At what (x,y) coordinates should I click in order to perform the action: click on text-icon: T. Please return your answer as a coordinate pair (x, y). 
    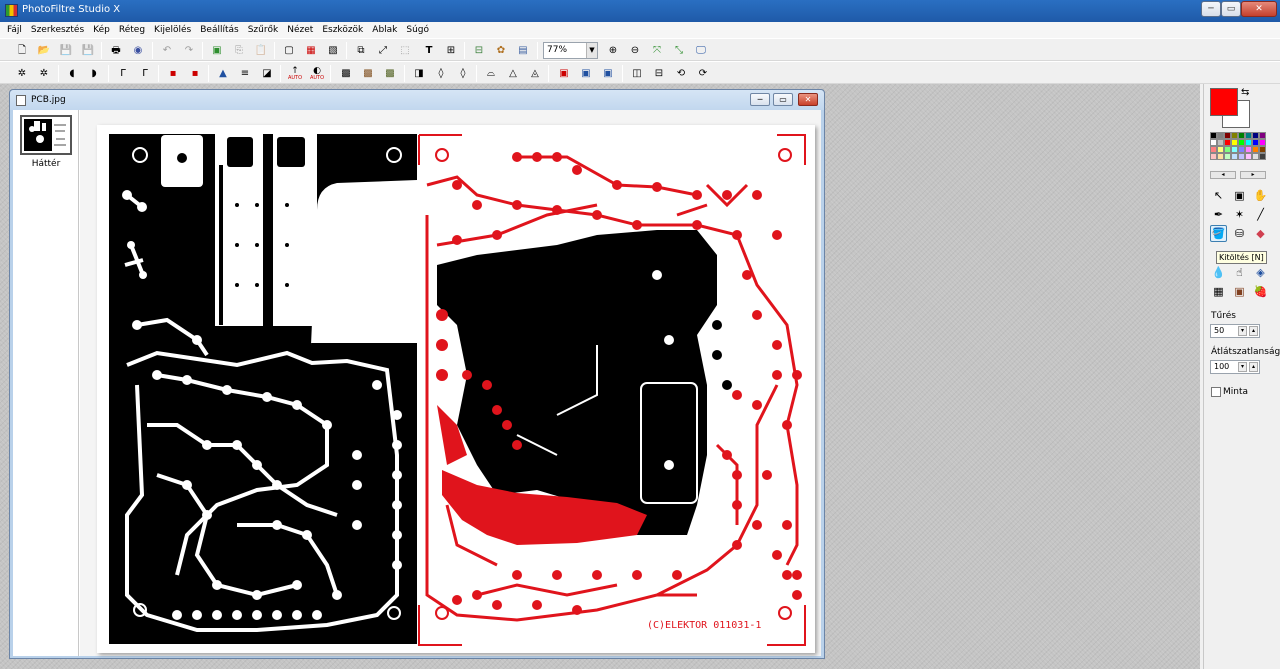
    Looking at the image, I should click on (429, 50).